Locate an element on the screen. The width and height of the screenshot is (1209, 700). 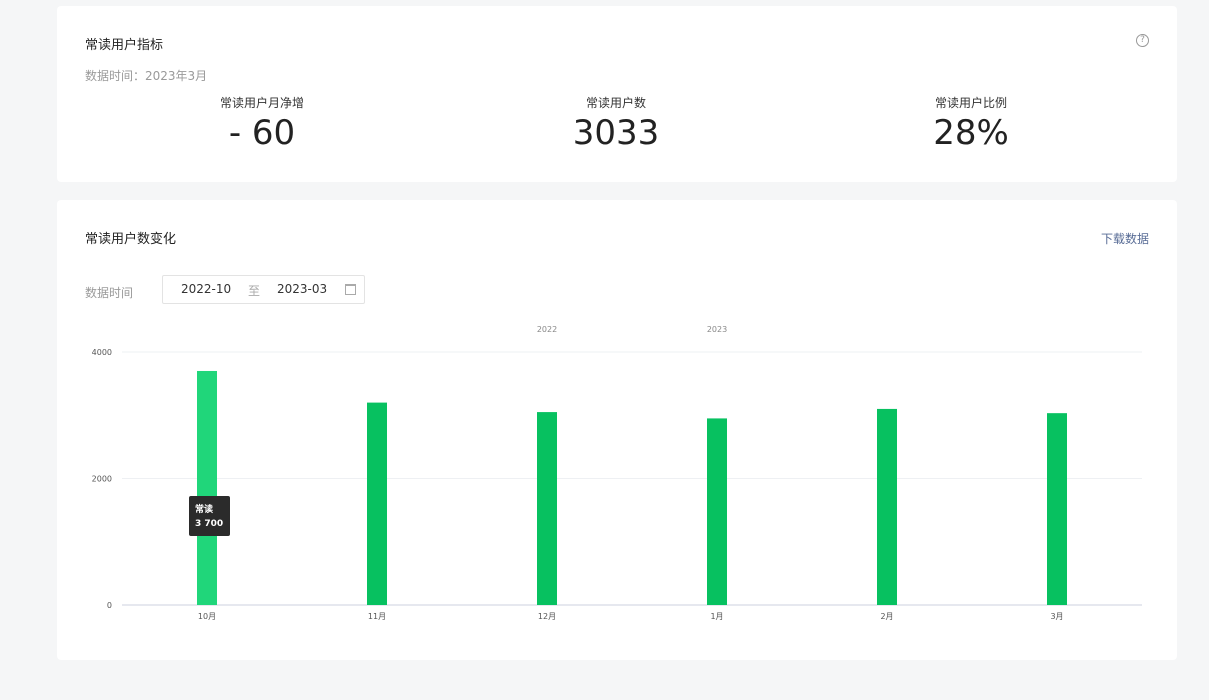
year-label: 2022 is located at coordinates (547, 329).